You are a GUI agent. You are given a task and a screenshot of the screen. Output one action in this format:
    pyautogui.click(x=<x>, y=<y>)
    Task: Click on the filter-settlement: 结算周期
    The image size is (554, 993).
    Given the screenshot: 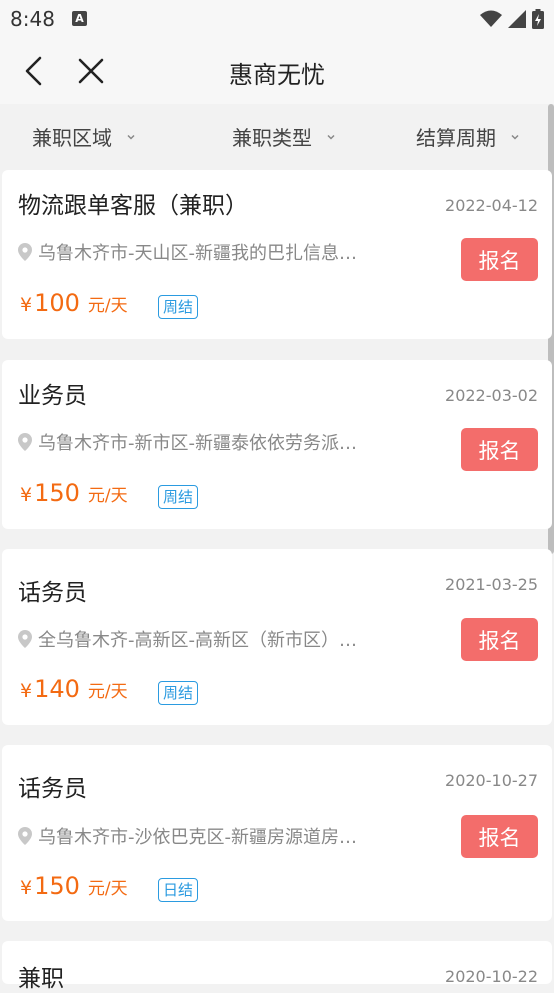 What is the action you would take?
    pyautogui.click(x=468, y=136)
    